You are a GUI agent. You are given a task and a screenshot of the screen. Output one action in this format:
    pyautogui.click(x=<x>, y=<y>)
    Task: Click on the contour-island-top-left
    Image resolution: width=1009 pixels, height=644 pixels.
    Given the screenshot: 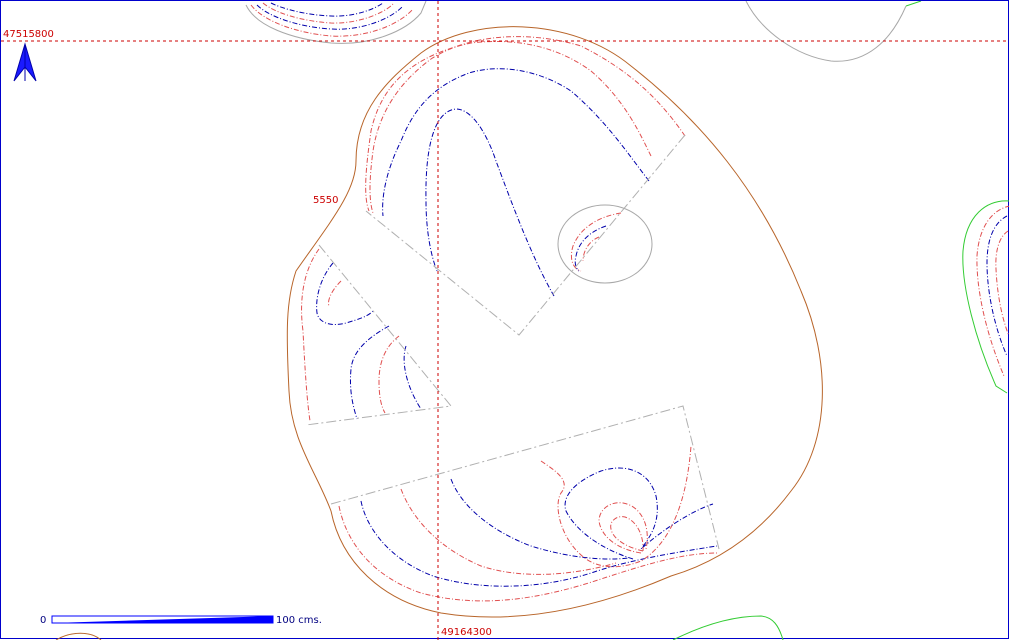 What is the action you would take?
    pyautogui.click(x=336, y=22)
    